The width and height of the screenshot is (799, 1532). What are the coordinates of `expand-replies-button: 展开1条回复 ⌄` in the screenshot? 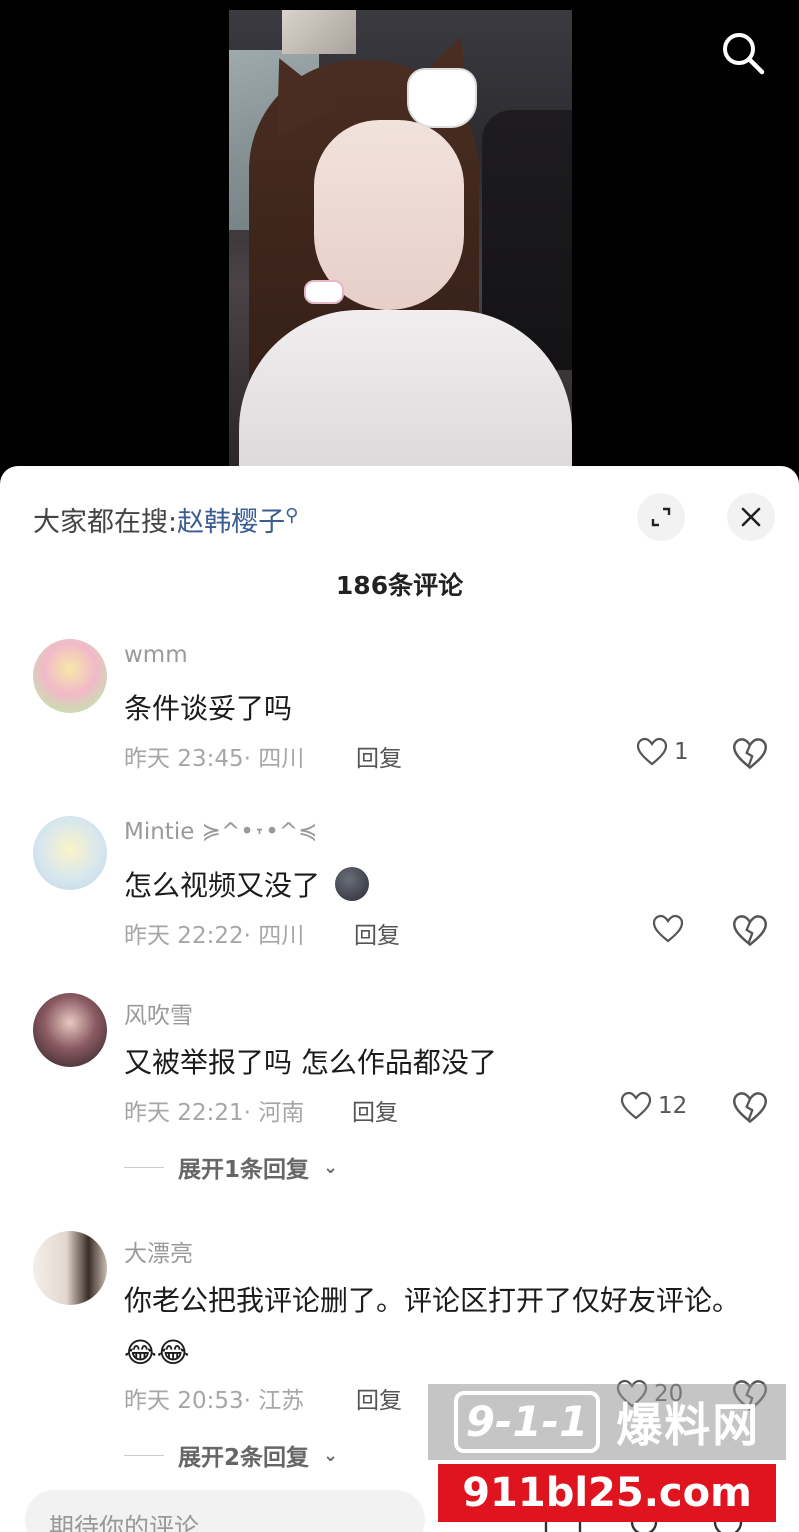 It's located at (231, 1167).